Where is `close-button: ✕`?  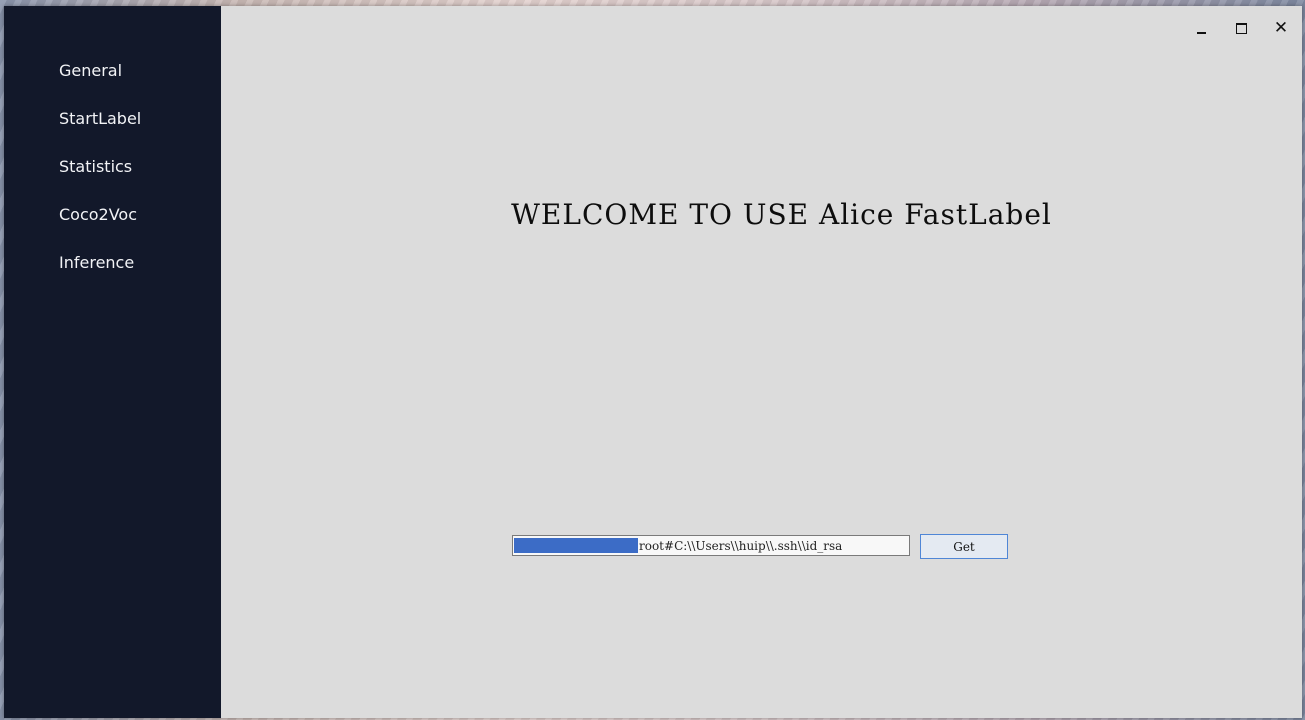 close-button: ✕ is located at coordinates (1281, 28).